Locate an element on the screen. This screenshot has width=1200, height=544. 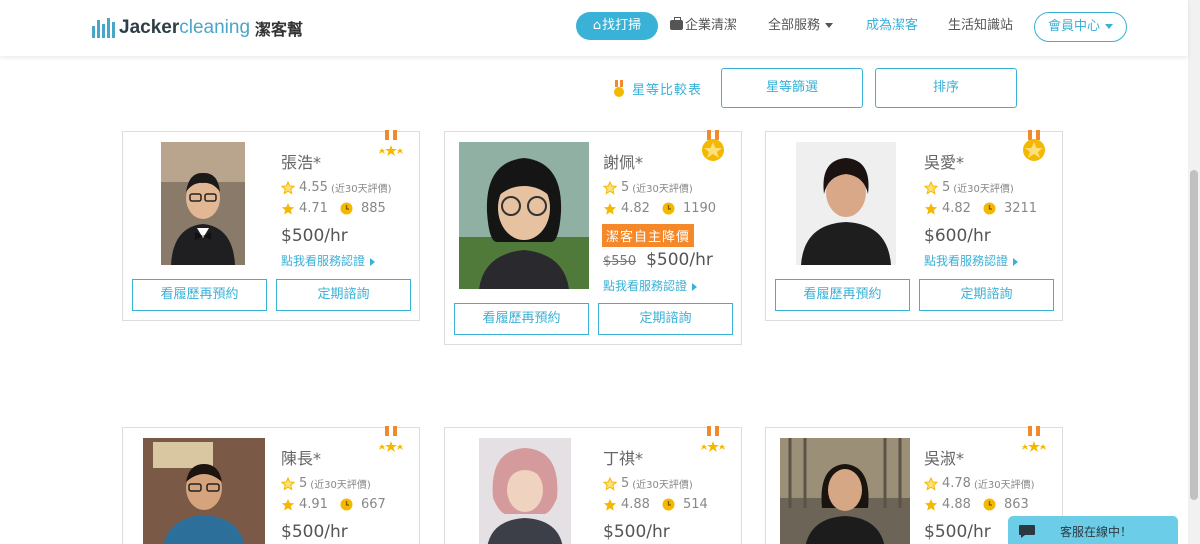
nav-member-dropdown: 會員中心 is located at coordinates (1080, 27).